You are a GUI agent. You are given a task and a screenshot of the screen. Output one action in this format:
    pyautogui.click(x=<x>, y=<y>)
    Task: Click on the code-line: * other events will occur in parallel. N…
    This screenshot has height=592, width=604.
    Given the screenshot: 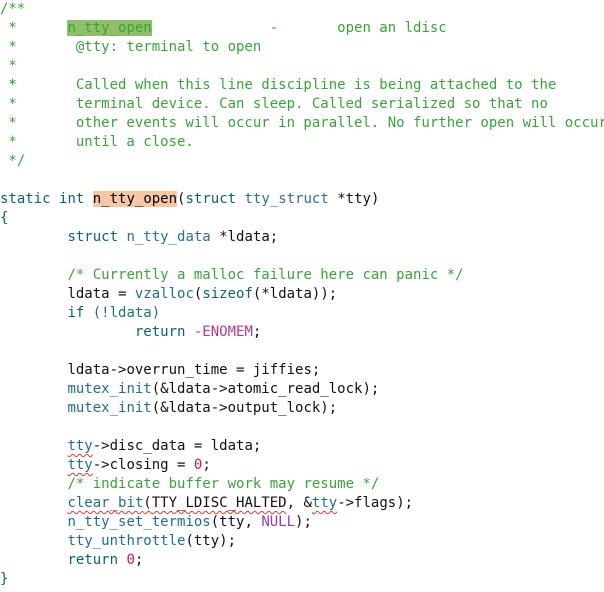 What is the action you would take?
    pyautogui.click(x=302, y=123)
    